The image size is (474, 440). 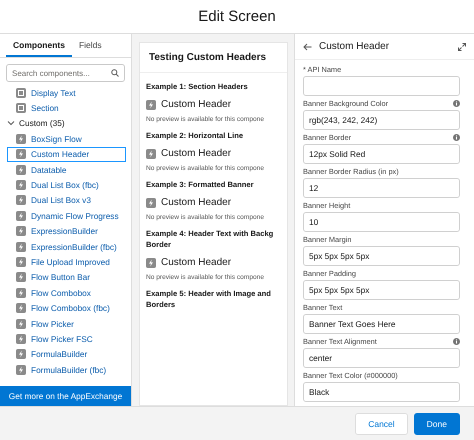 I want to click on search-icon, so click(x=115, y=73).